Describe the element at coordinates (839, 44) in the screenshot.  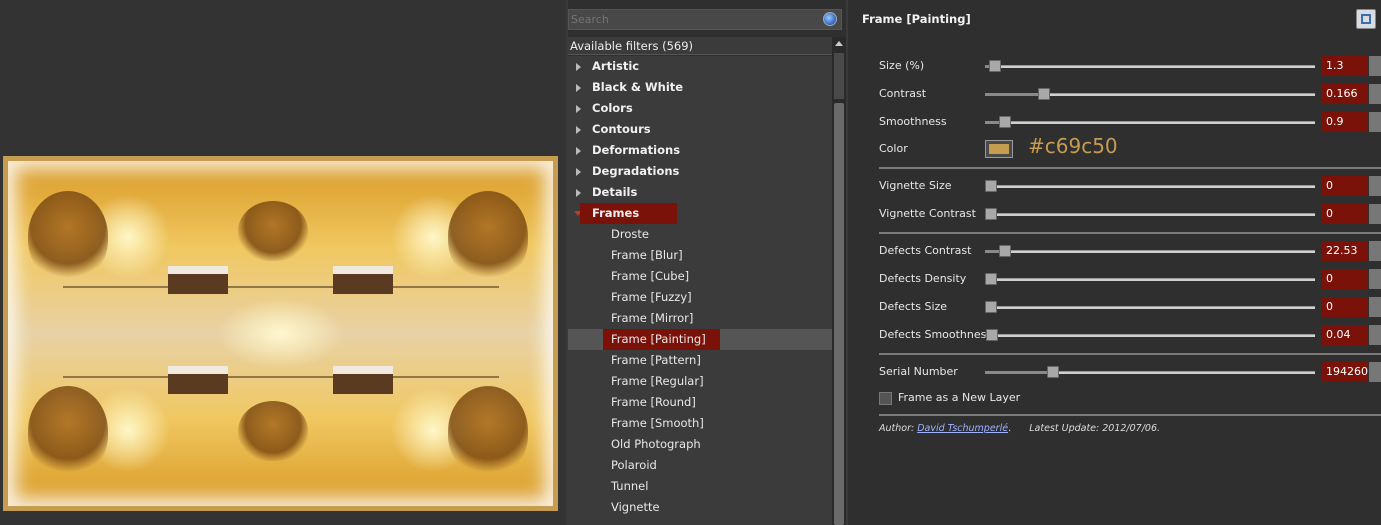
I see `scroll-up-arrow-icon` at that location.